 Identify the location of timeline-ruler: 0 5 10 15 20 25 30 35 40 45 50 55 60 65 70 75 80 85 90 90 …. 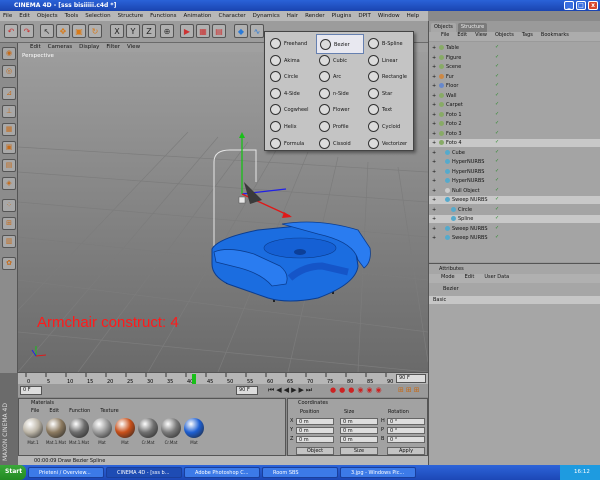
(223, 378).